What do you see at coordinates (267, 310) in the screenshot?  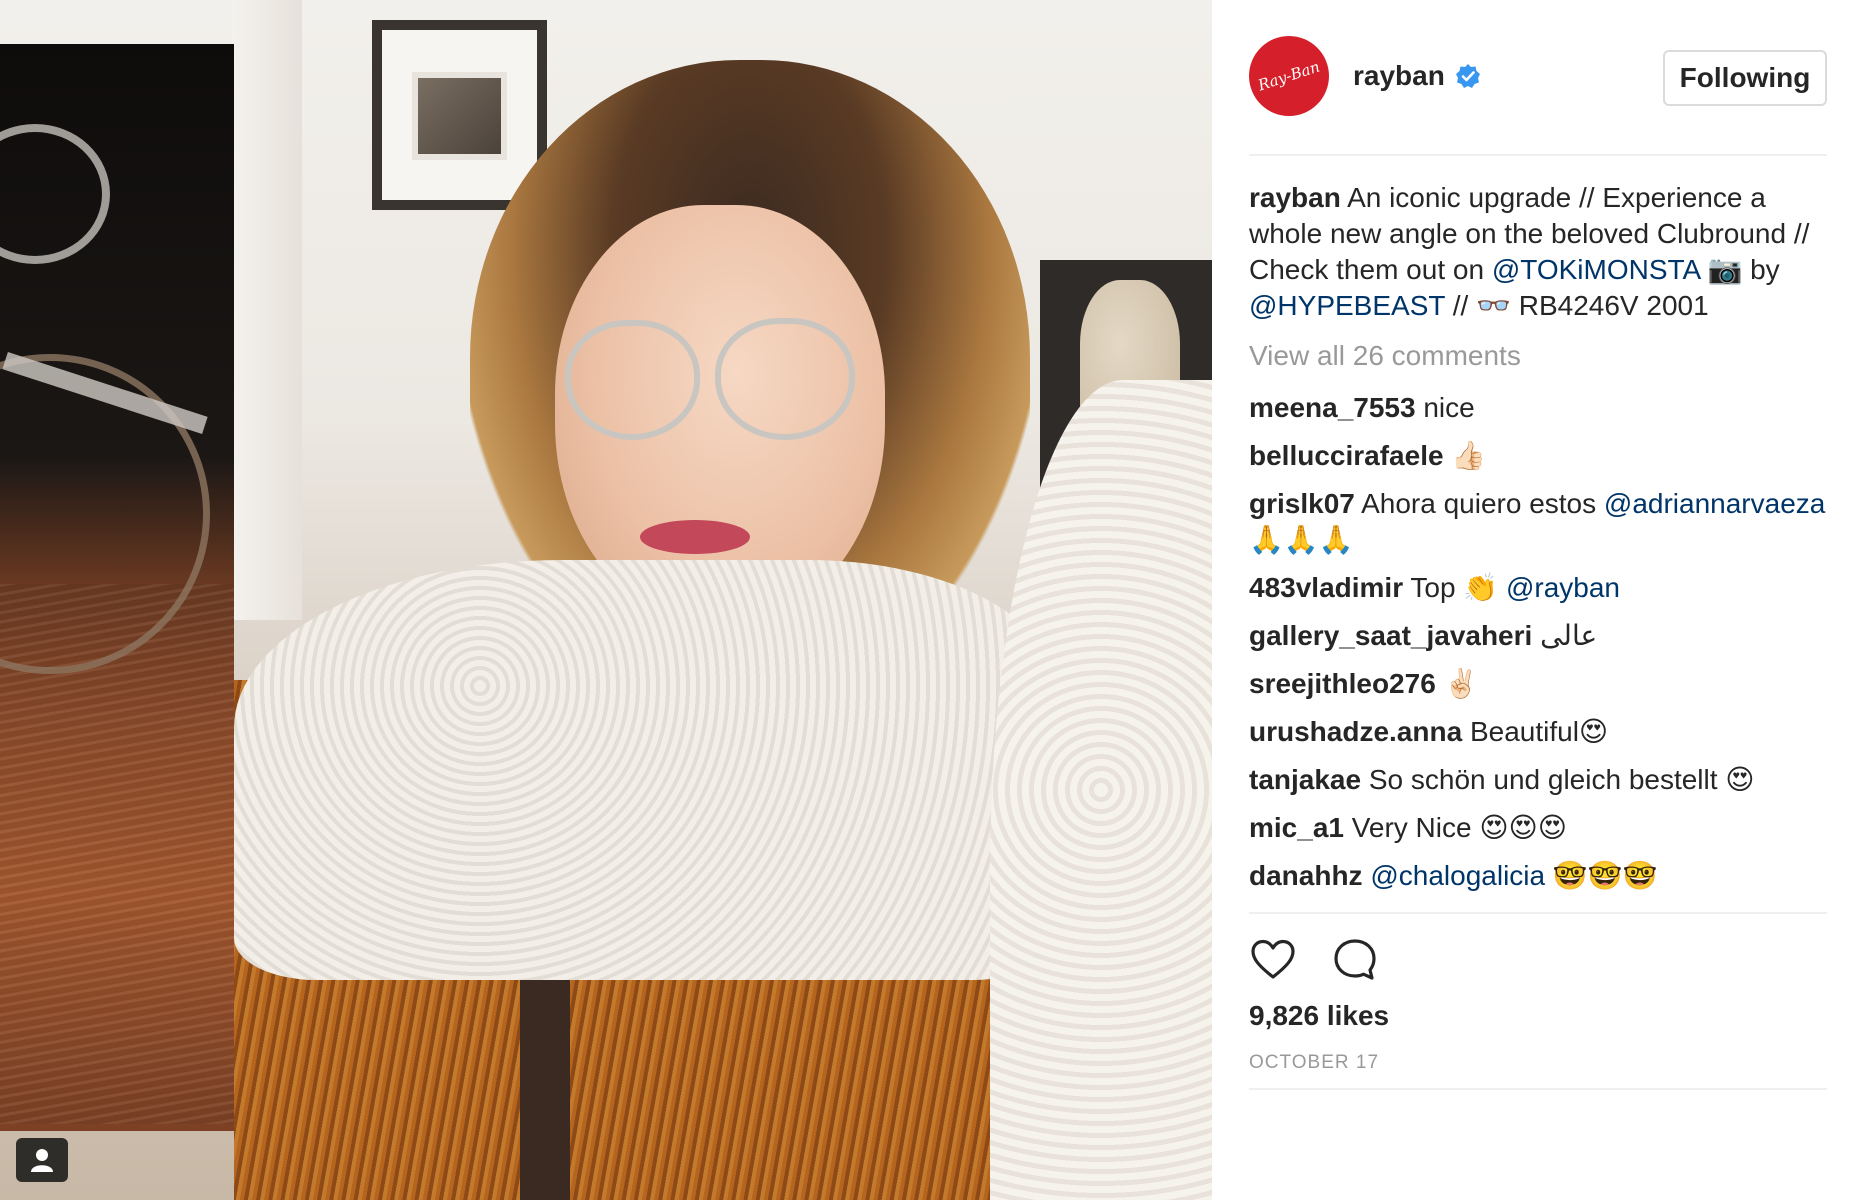 I see `background-shelf` at bounding box center [267, 310].